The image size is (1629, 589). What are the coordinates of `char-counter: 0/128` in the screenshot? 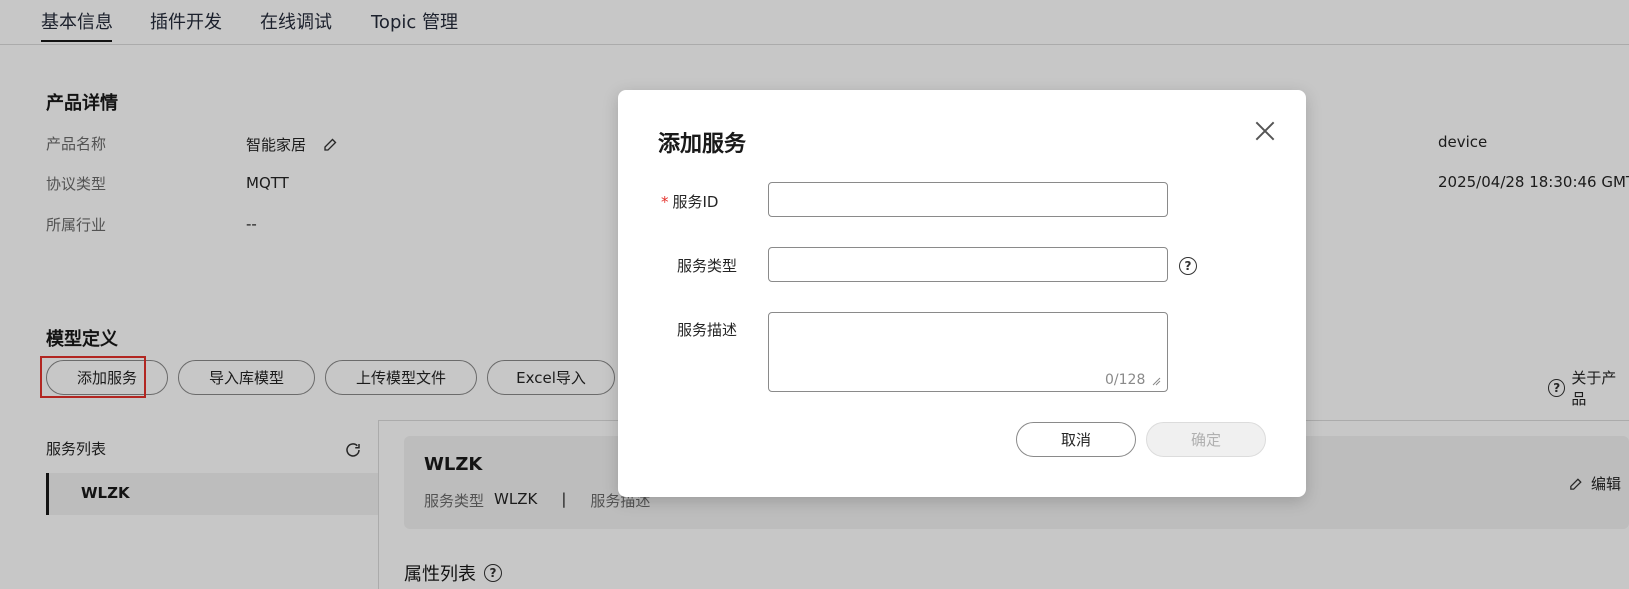 It's located at (1125, 380).